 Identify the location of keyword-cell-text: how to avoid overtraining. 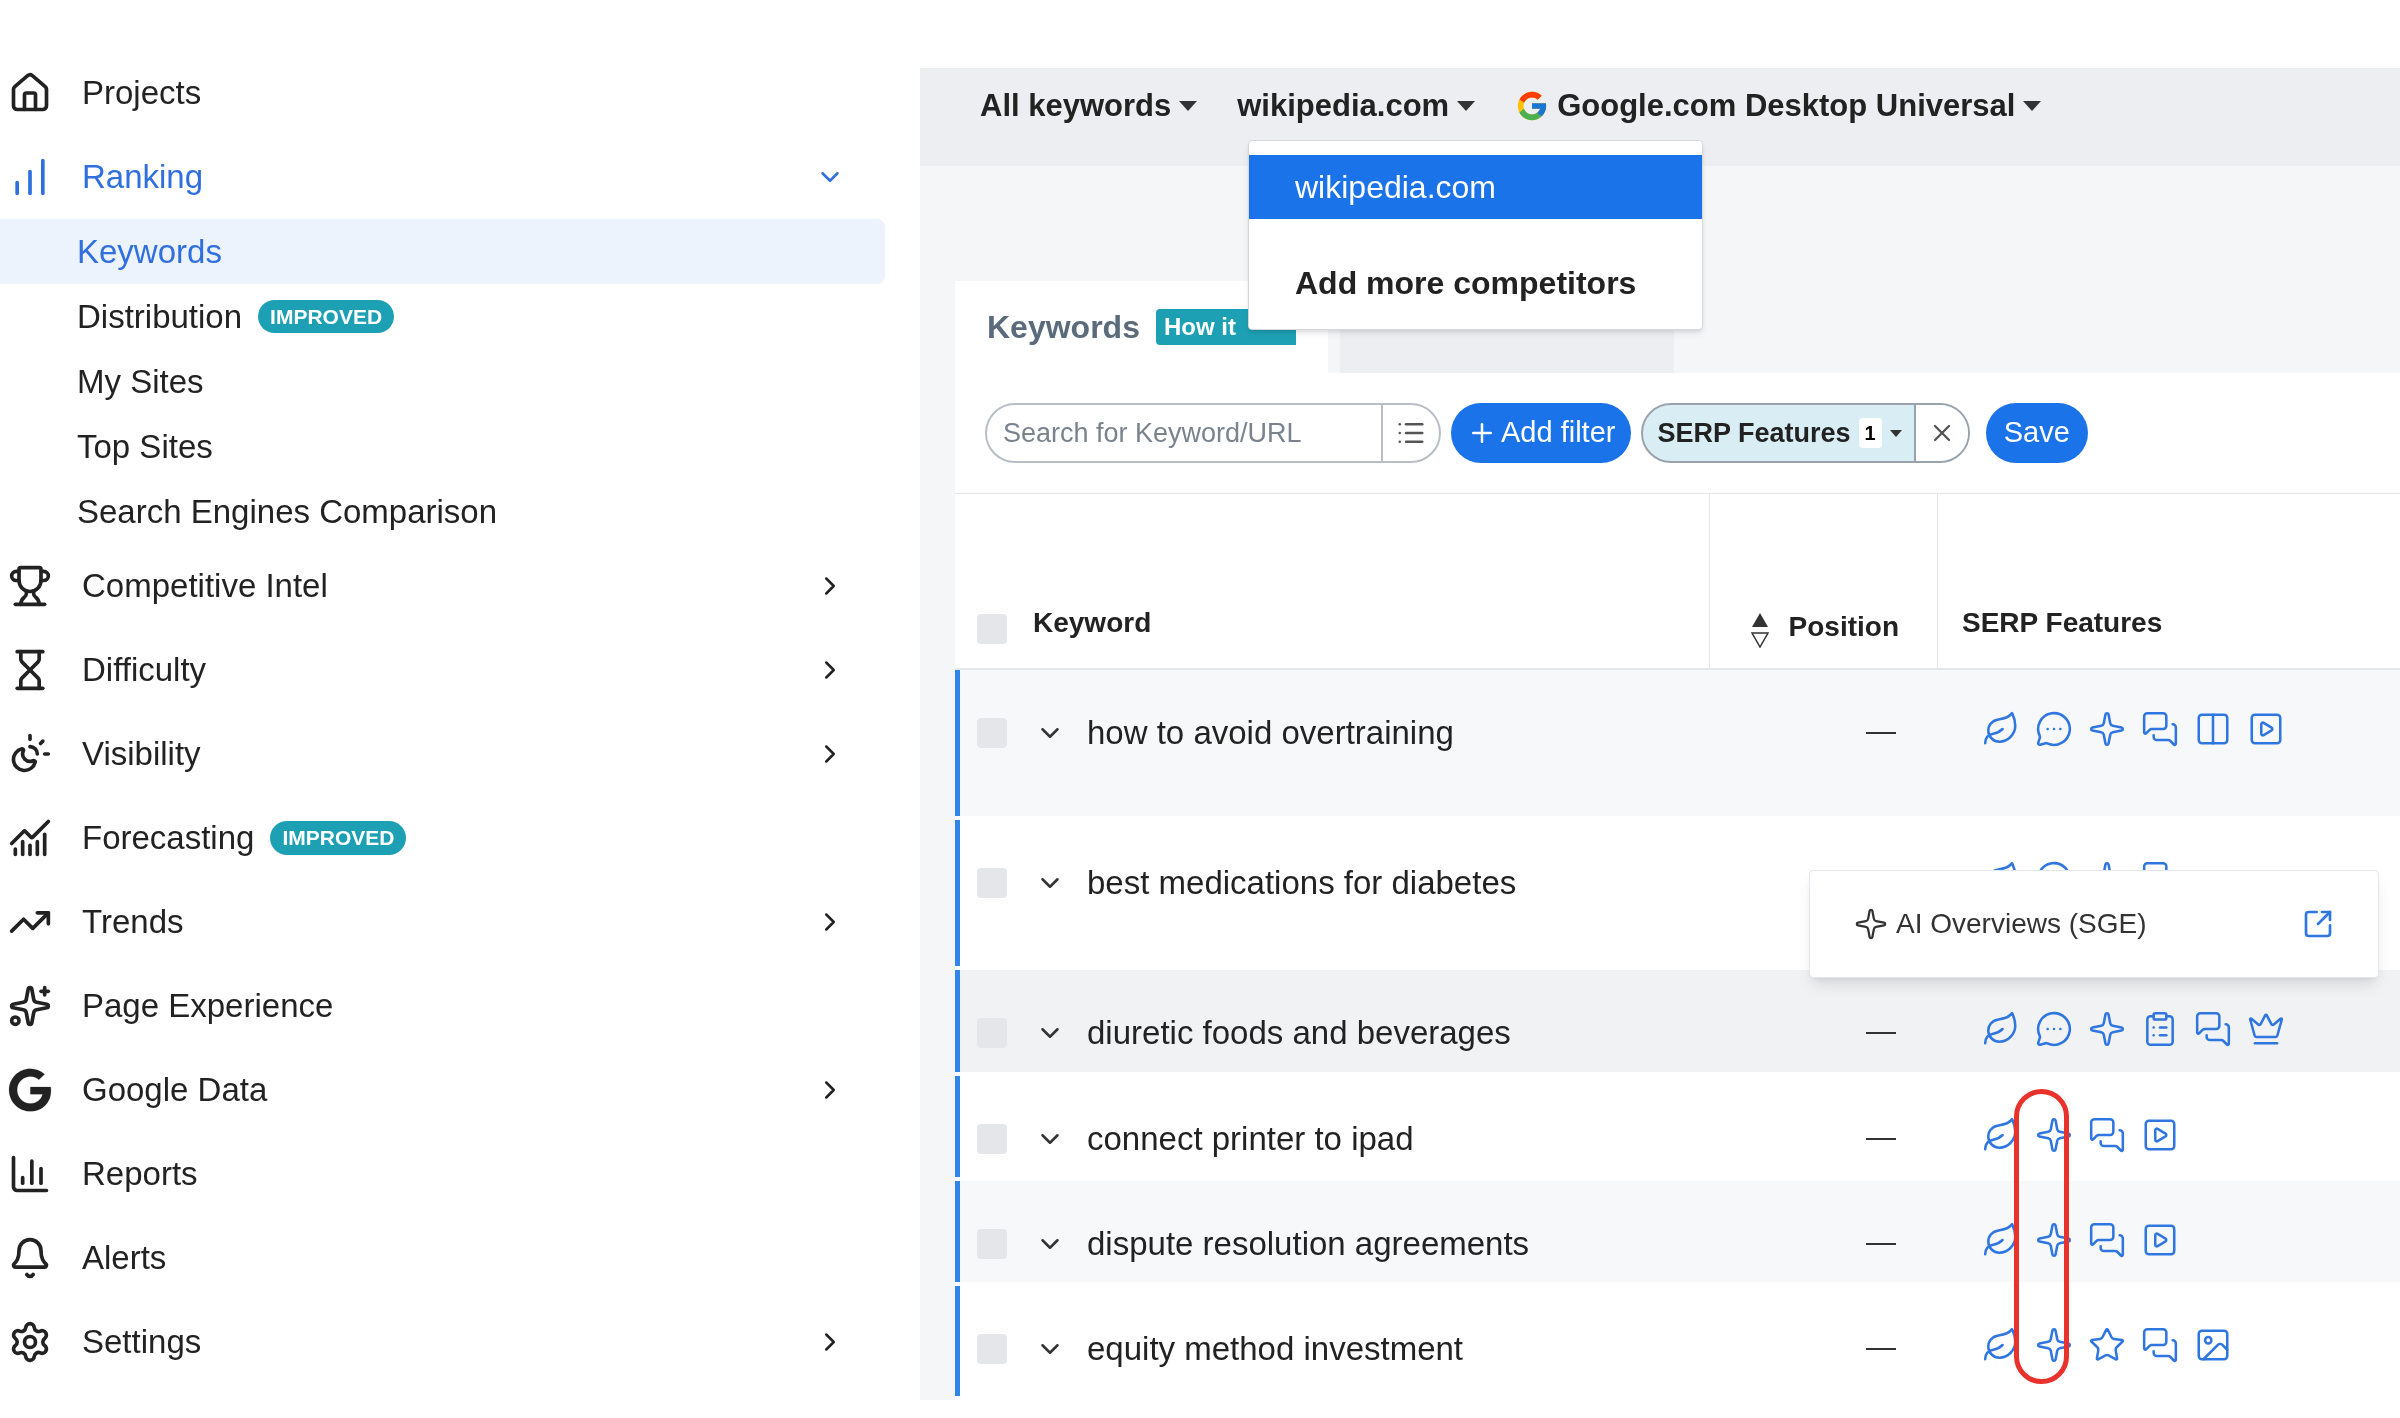
(1270, 733).